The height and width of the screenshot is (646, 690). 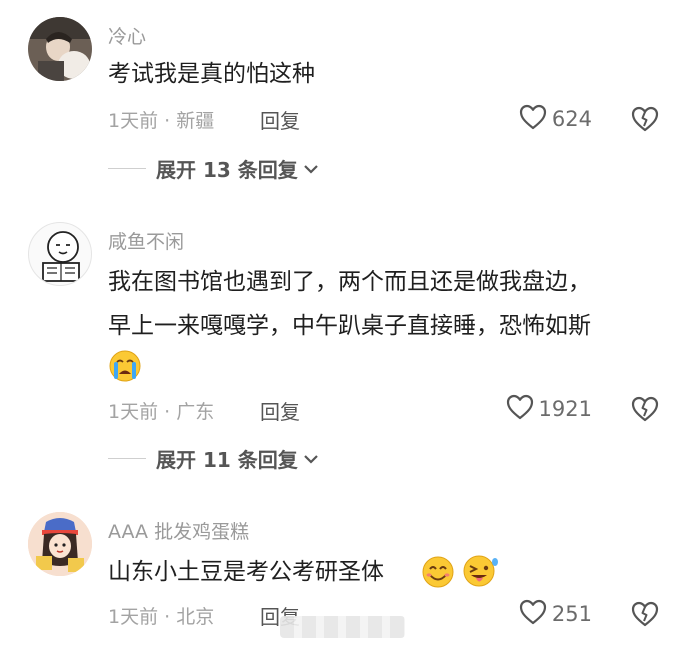 I want to click on comment-meta: 1天前 · 广东, so click(x=161, y=412).